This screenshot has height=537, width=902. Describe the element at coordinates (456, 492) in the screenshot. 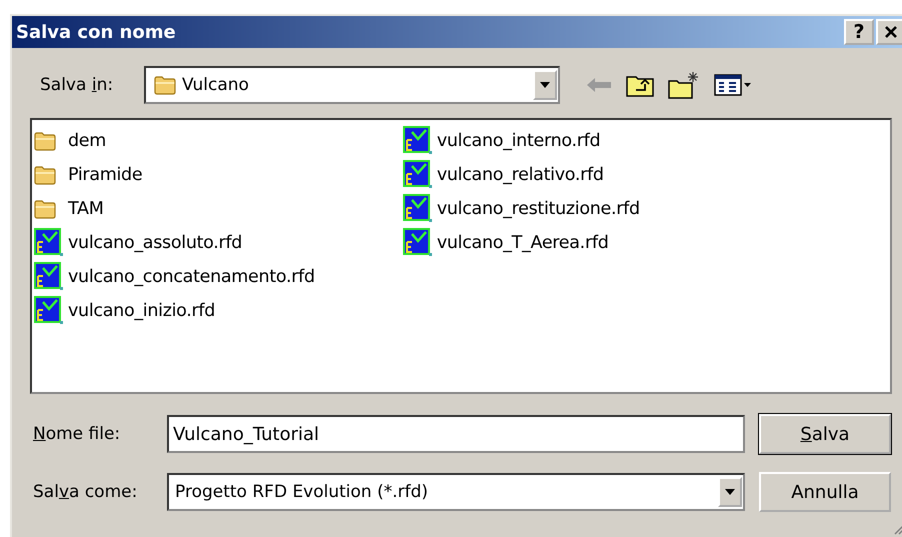

I see `file-type-dropdown: Progetto RFD Evolution (*.rfd)` at that location.